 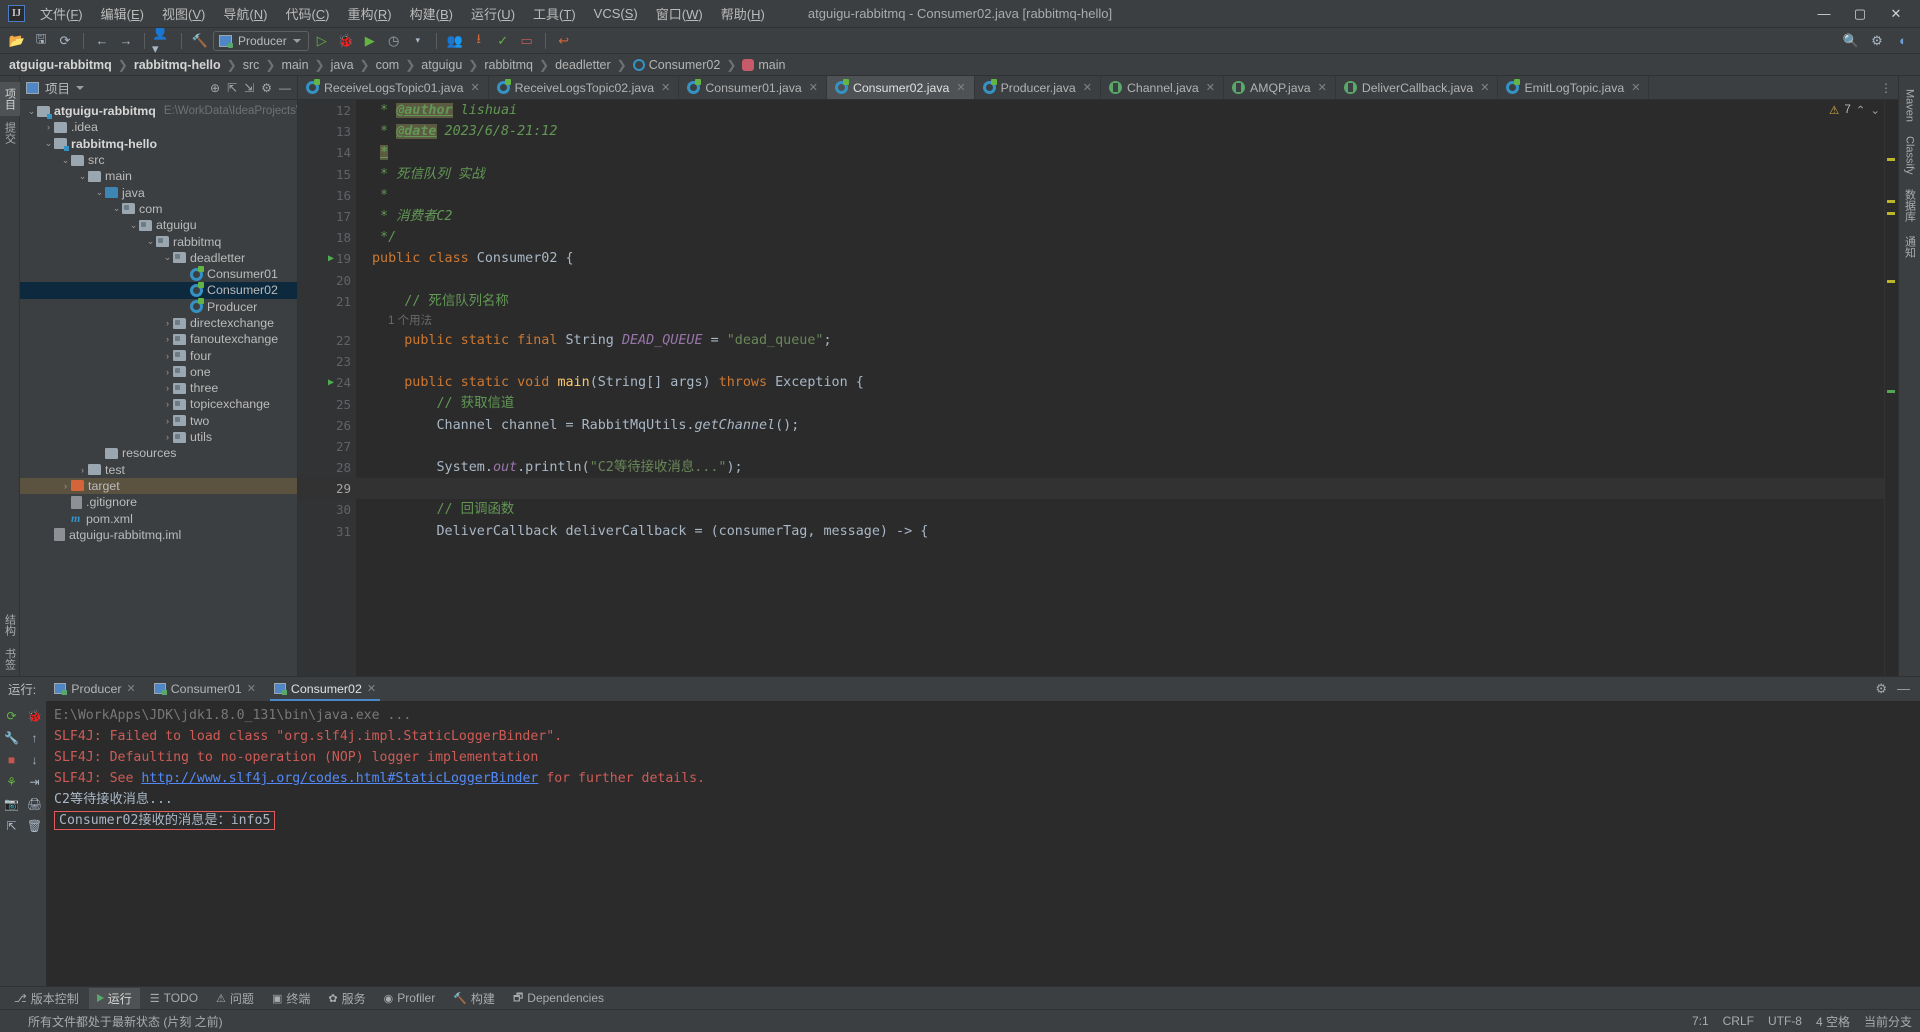 I want to click on chevron-up-icon: ⌃, so click(x=1861, y=110).